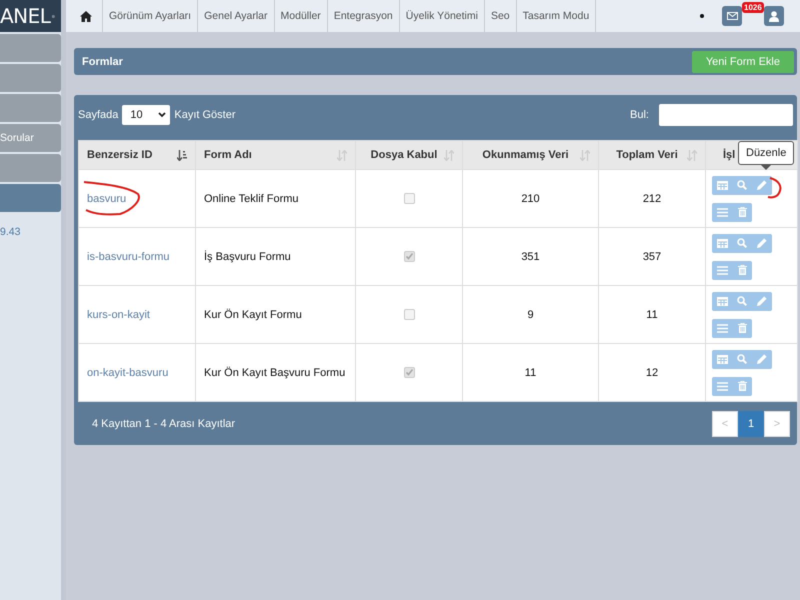  Describe the element at coordinates (726, 115) in the screenshot. I see `search-field` at that location.